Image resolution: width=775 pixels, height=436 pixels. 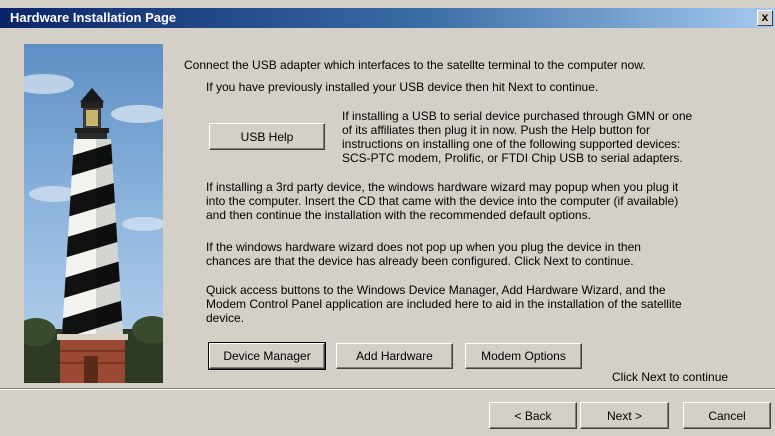 What do you see at coordinates (727, 415) in the screenshot?
I see `cancel-button: Cancel` at bounding box center [727, 415].